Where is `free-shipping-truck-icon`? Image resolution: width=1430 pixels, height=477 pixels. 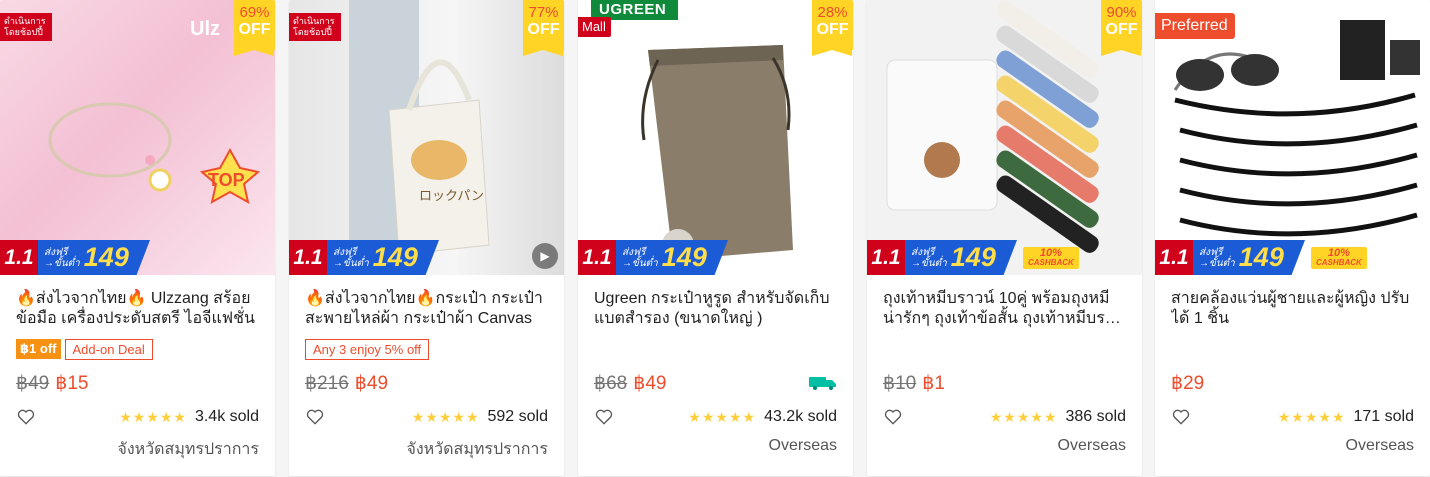
free-shipping-truck-icon is located at coordinates (822, 383).